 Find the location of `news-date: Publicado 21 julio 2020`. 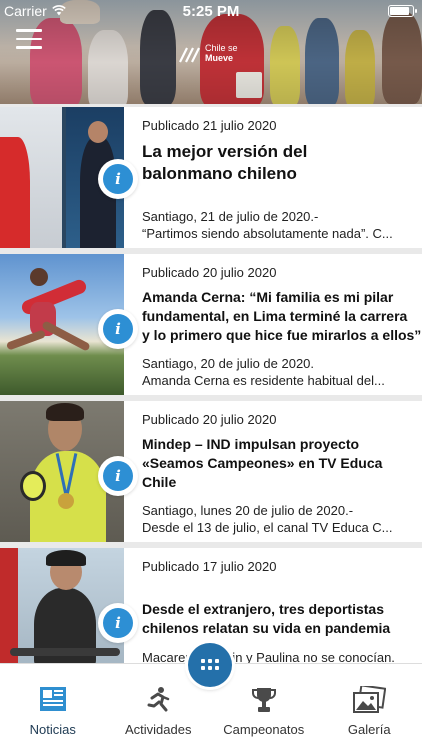

news-date: Publicado 21 julio 2020 is located at coordinates (209, 125).